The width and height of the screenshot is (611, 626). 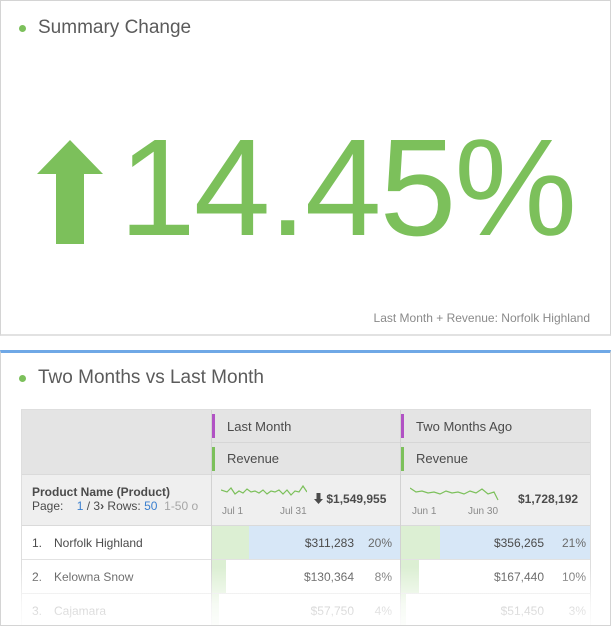 What do you see at coordinates (264, 490) in the screenshot?
I see `sparkline-last-month` at bounding box center [264, 490].